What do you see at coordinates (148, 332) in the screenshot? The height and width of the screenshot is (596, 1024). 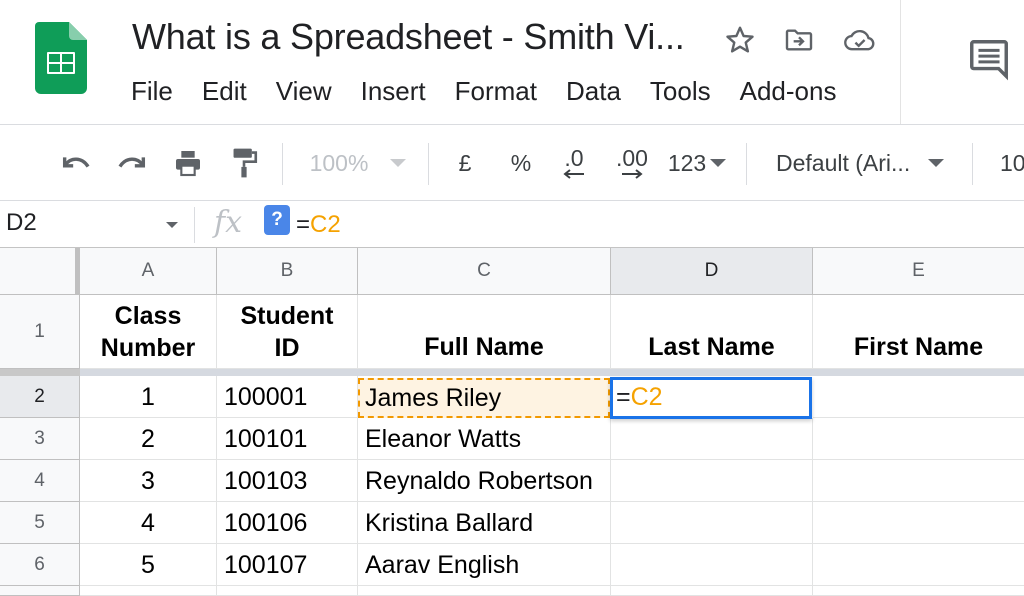 I see `cell-a1: Class Number` at bounding box center [148, 332].